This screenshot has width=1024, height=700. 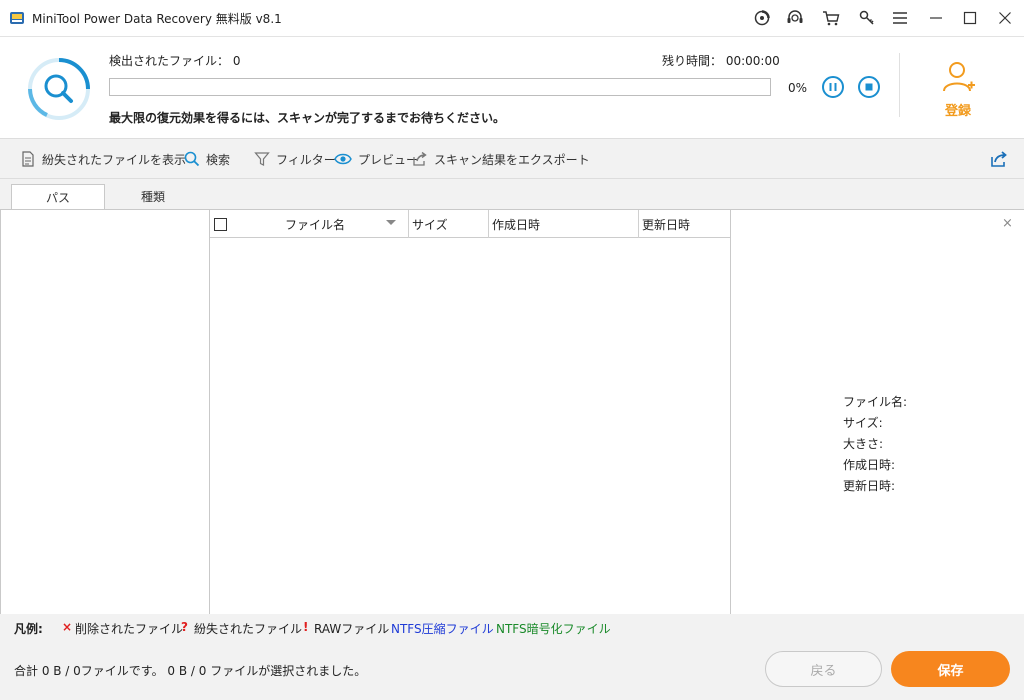 What do you see at coordinates (190, 671) in the screenshot?
I see `selection-summary: 合計 0 B / 0ファイルです。 0 B / 0 ファイルが選択されました。` at bounding box center [190, 671].